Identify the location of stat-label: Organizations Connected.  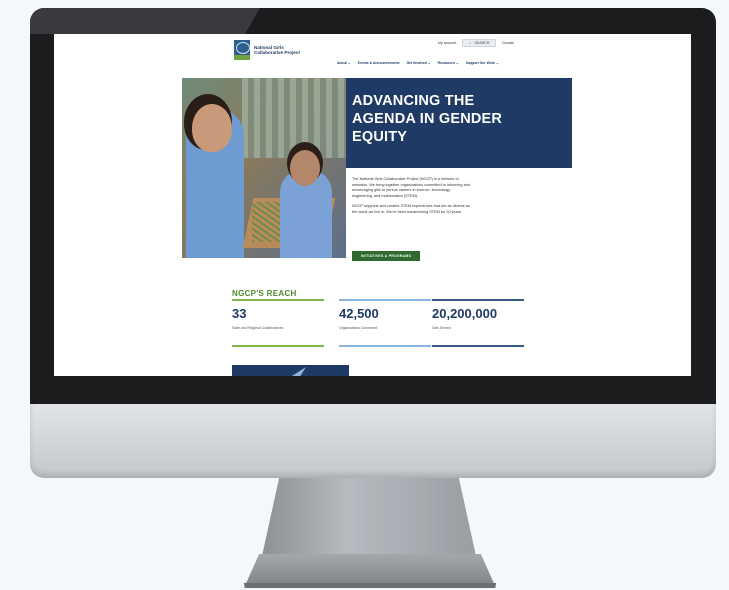
(358, 328).